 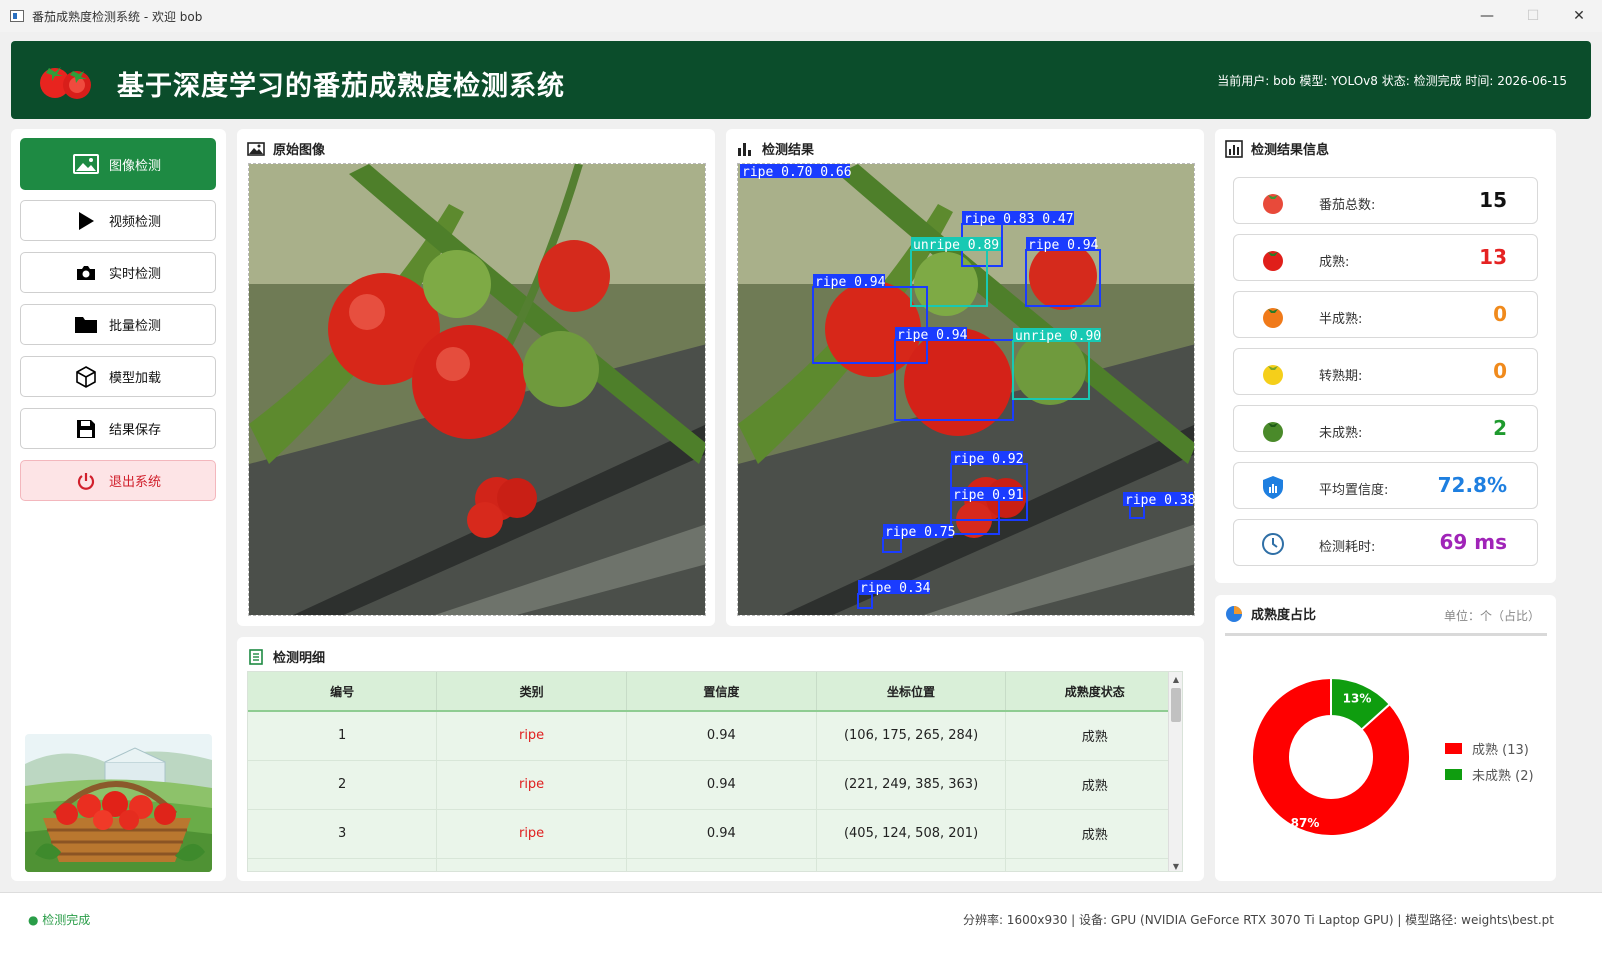 I want to click on nav-label: 退出系统, so click(x=135, y=482).